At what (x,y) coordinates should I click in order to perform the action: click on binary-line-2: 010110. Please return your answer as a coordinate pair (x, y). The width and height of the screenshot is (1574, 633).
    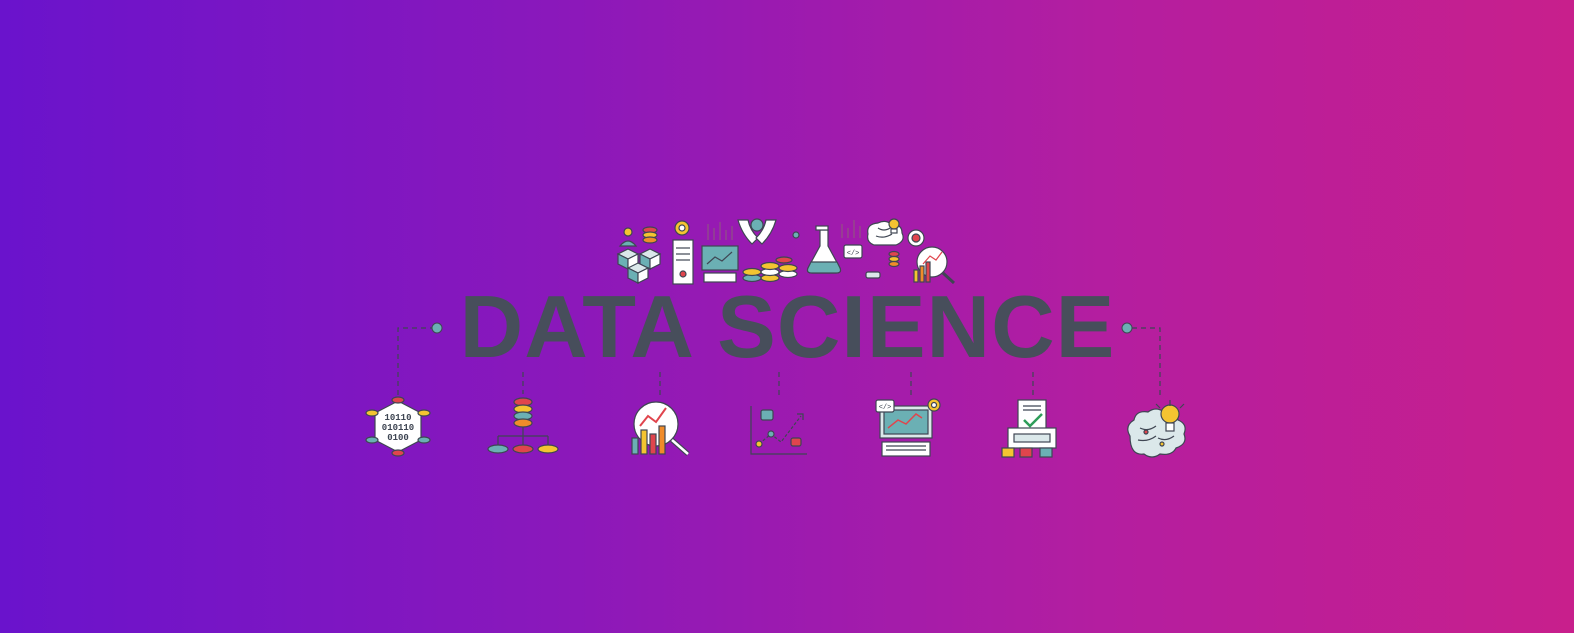
    Looking at the image, I should click on (398, 428).